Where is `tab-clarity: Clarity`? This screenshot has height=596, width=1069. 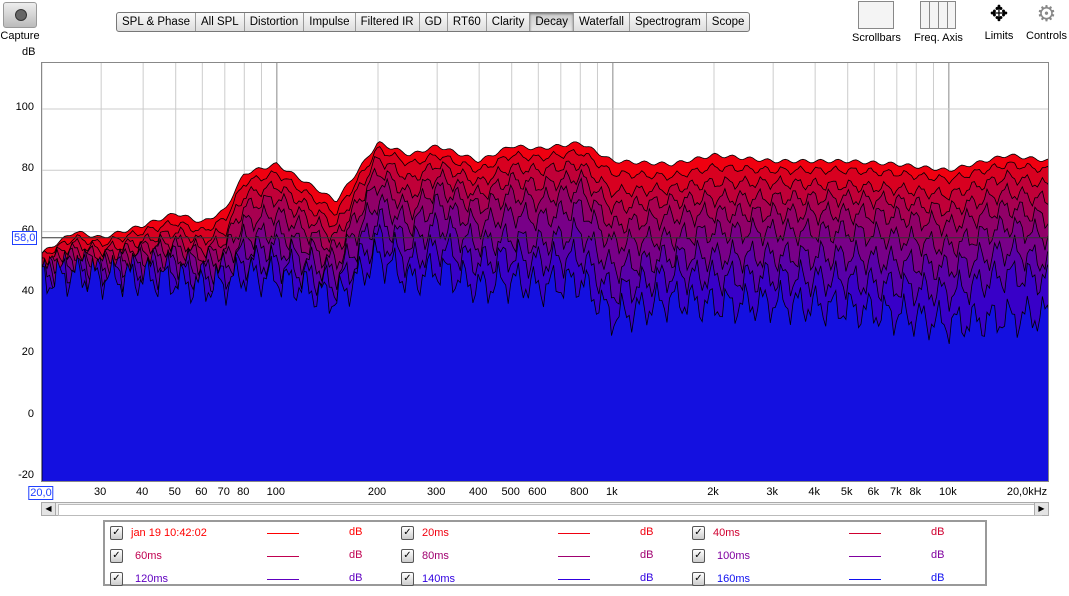
tab-clarity: Clarity is located at coordinates (509, 22).